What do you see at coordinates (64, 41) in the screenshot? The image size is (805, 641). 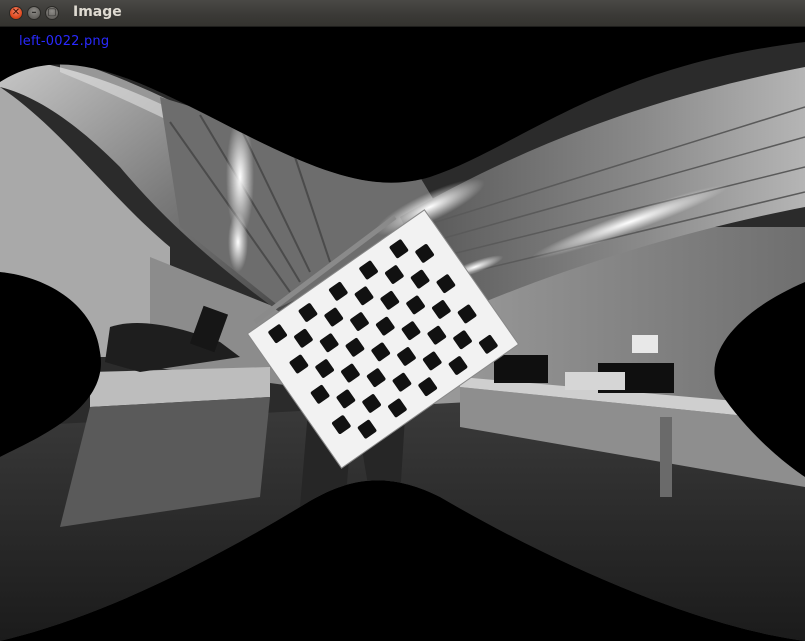 I see `image-filename-label: left-0022.png` at bounding box center [64, 41].